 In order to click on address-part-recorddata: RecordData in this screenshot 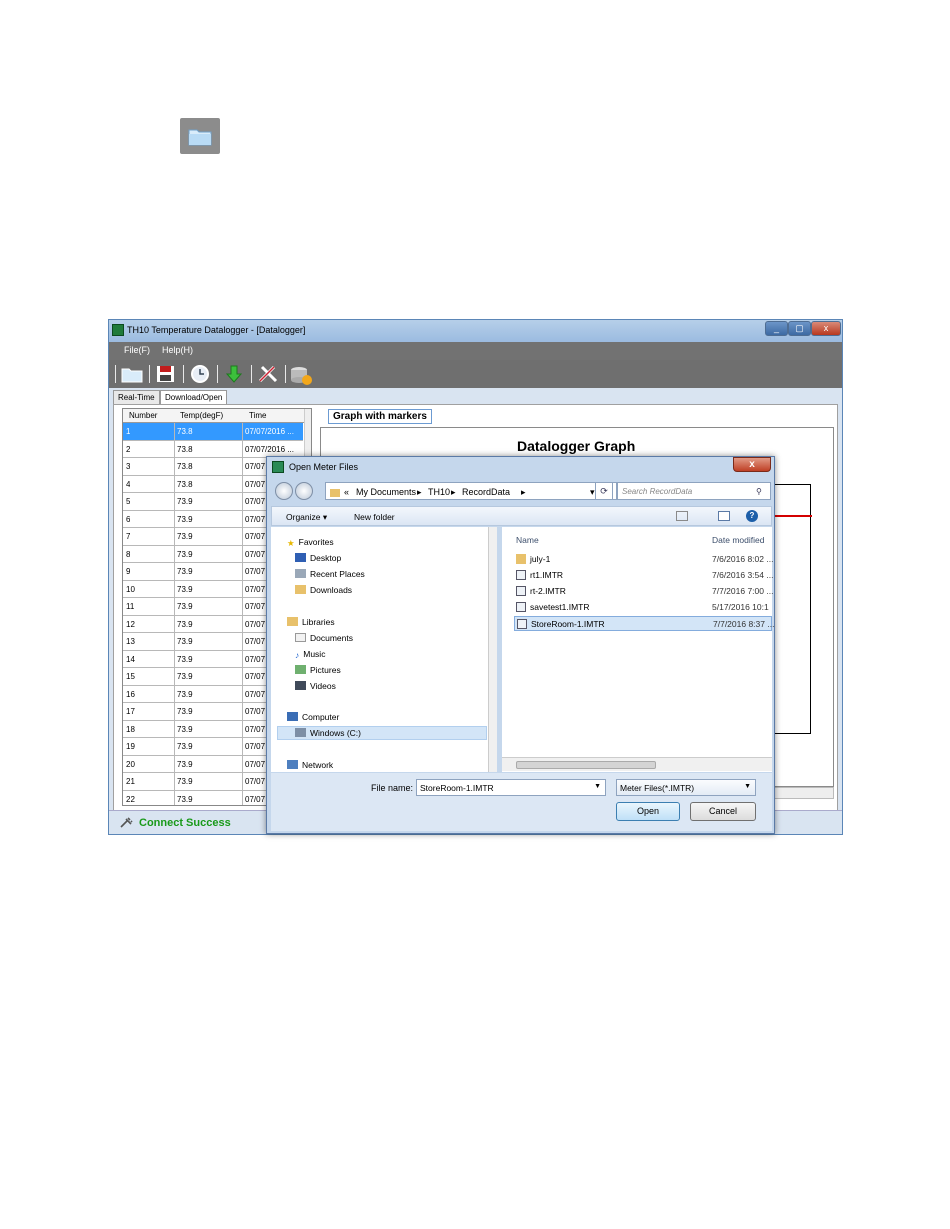, I will do `click(486, 492)`.